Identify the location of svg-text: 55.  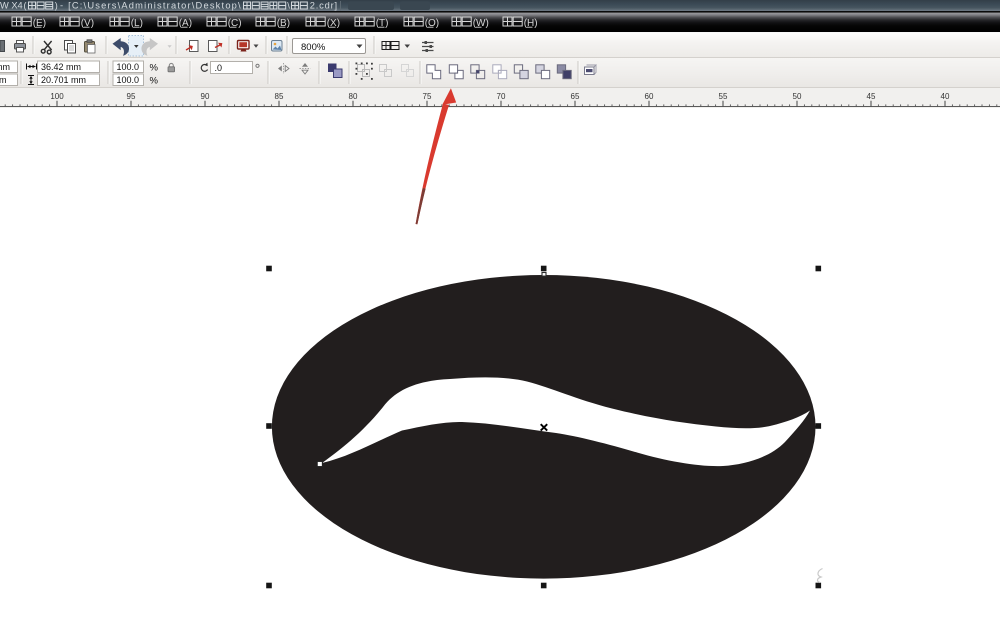
(723, 96).